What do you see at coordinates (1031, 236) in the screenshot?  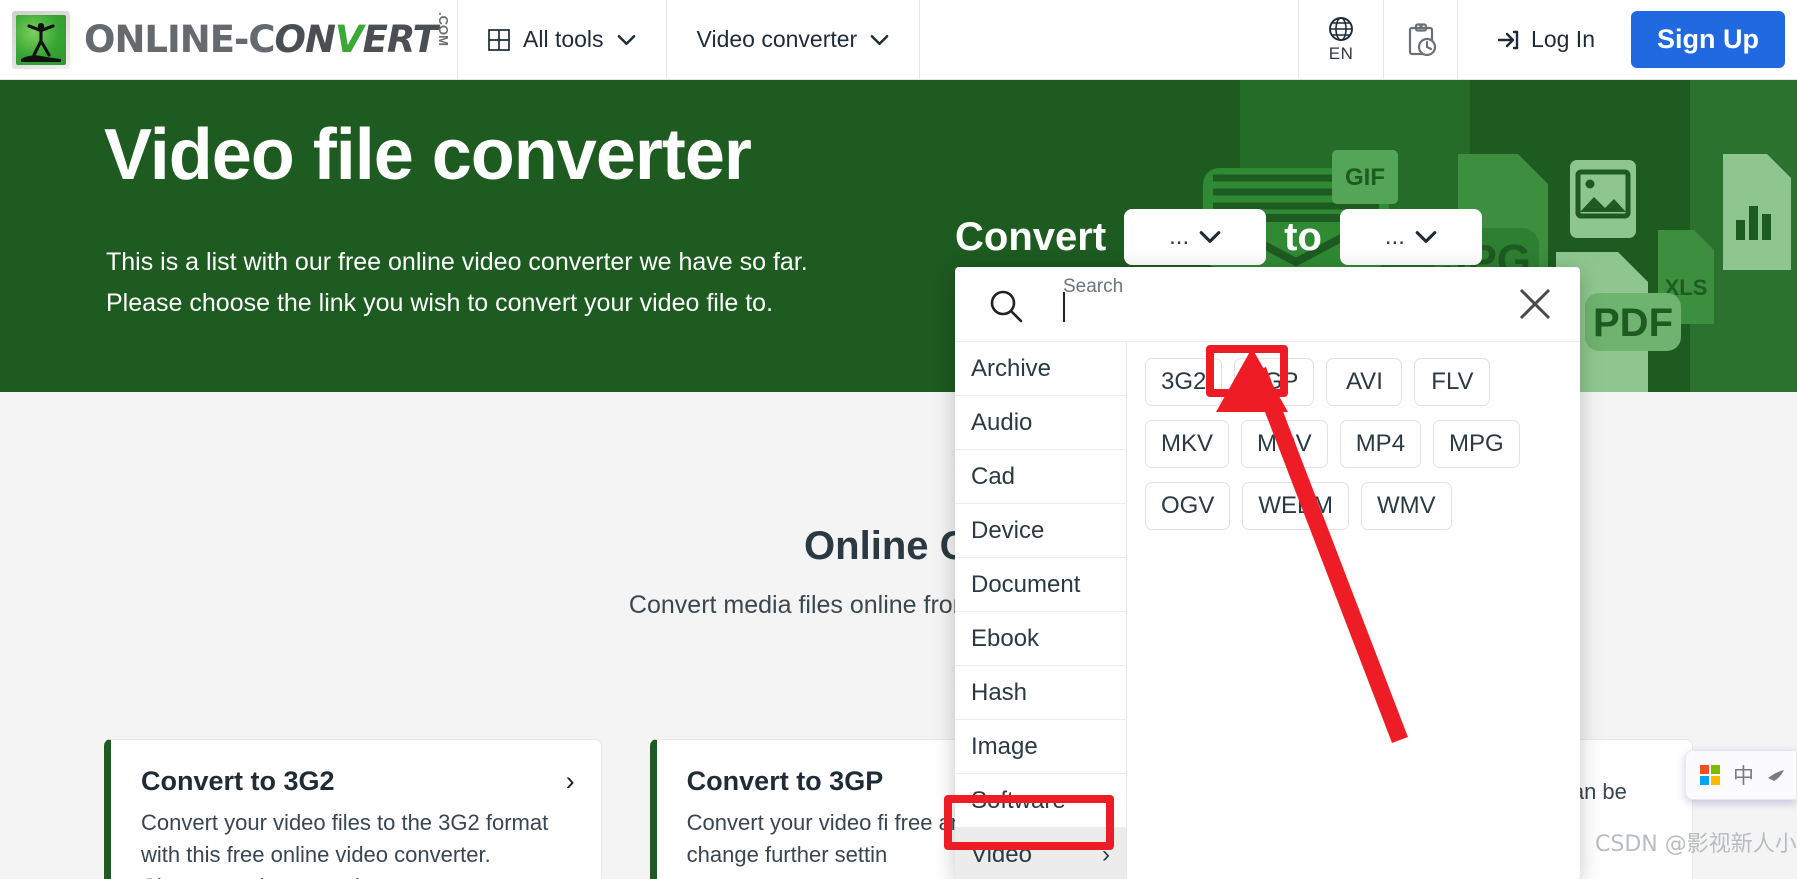 I see `convert-label: Convert` at bounding box center [1031, 236].